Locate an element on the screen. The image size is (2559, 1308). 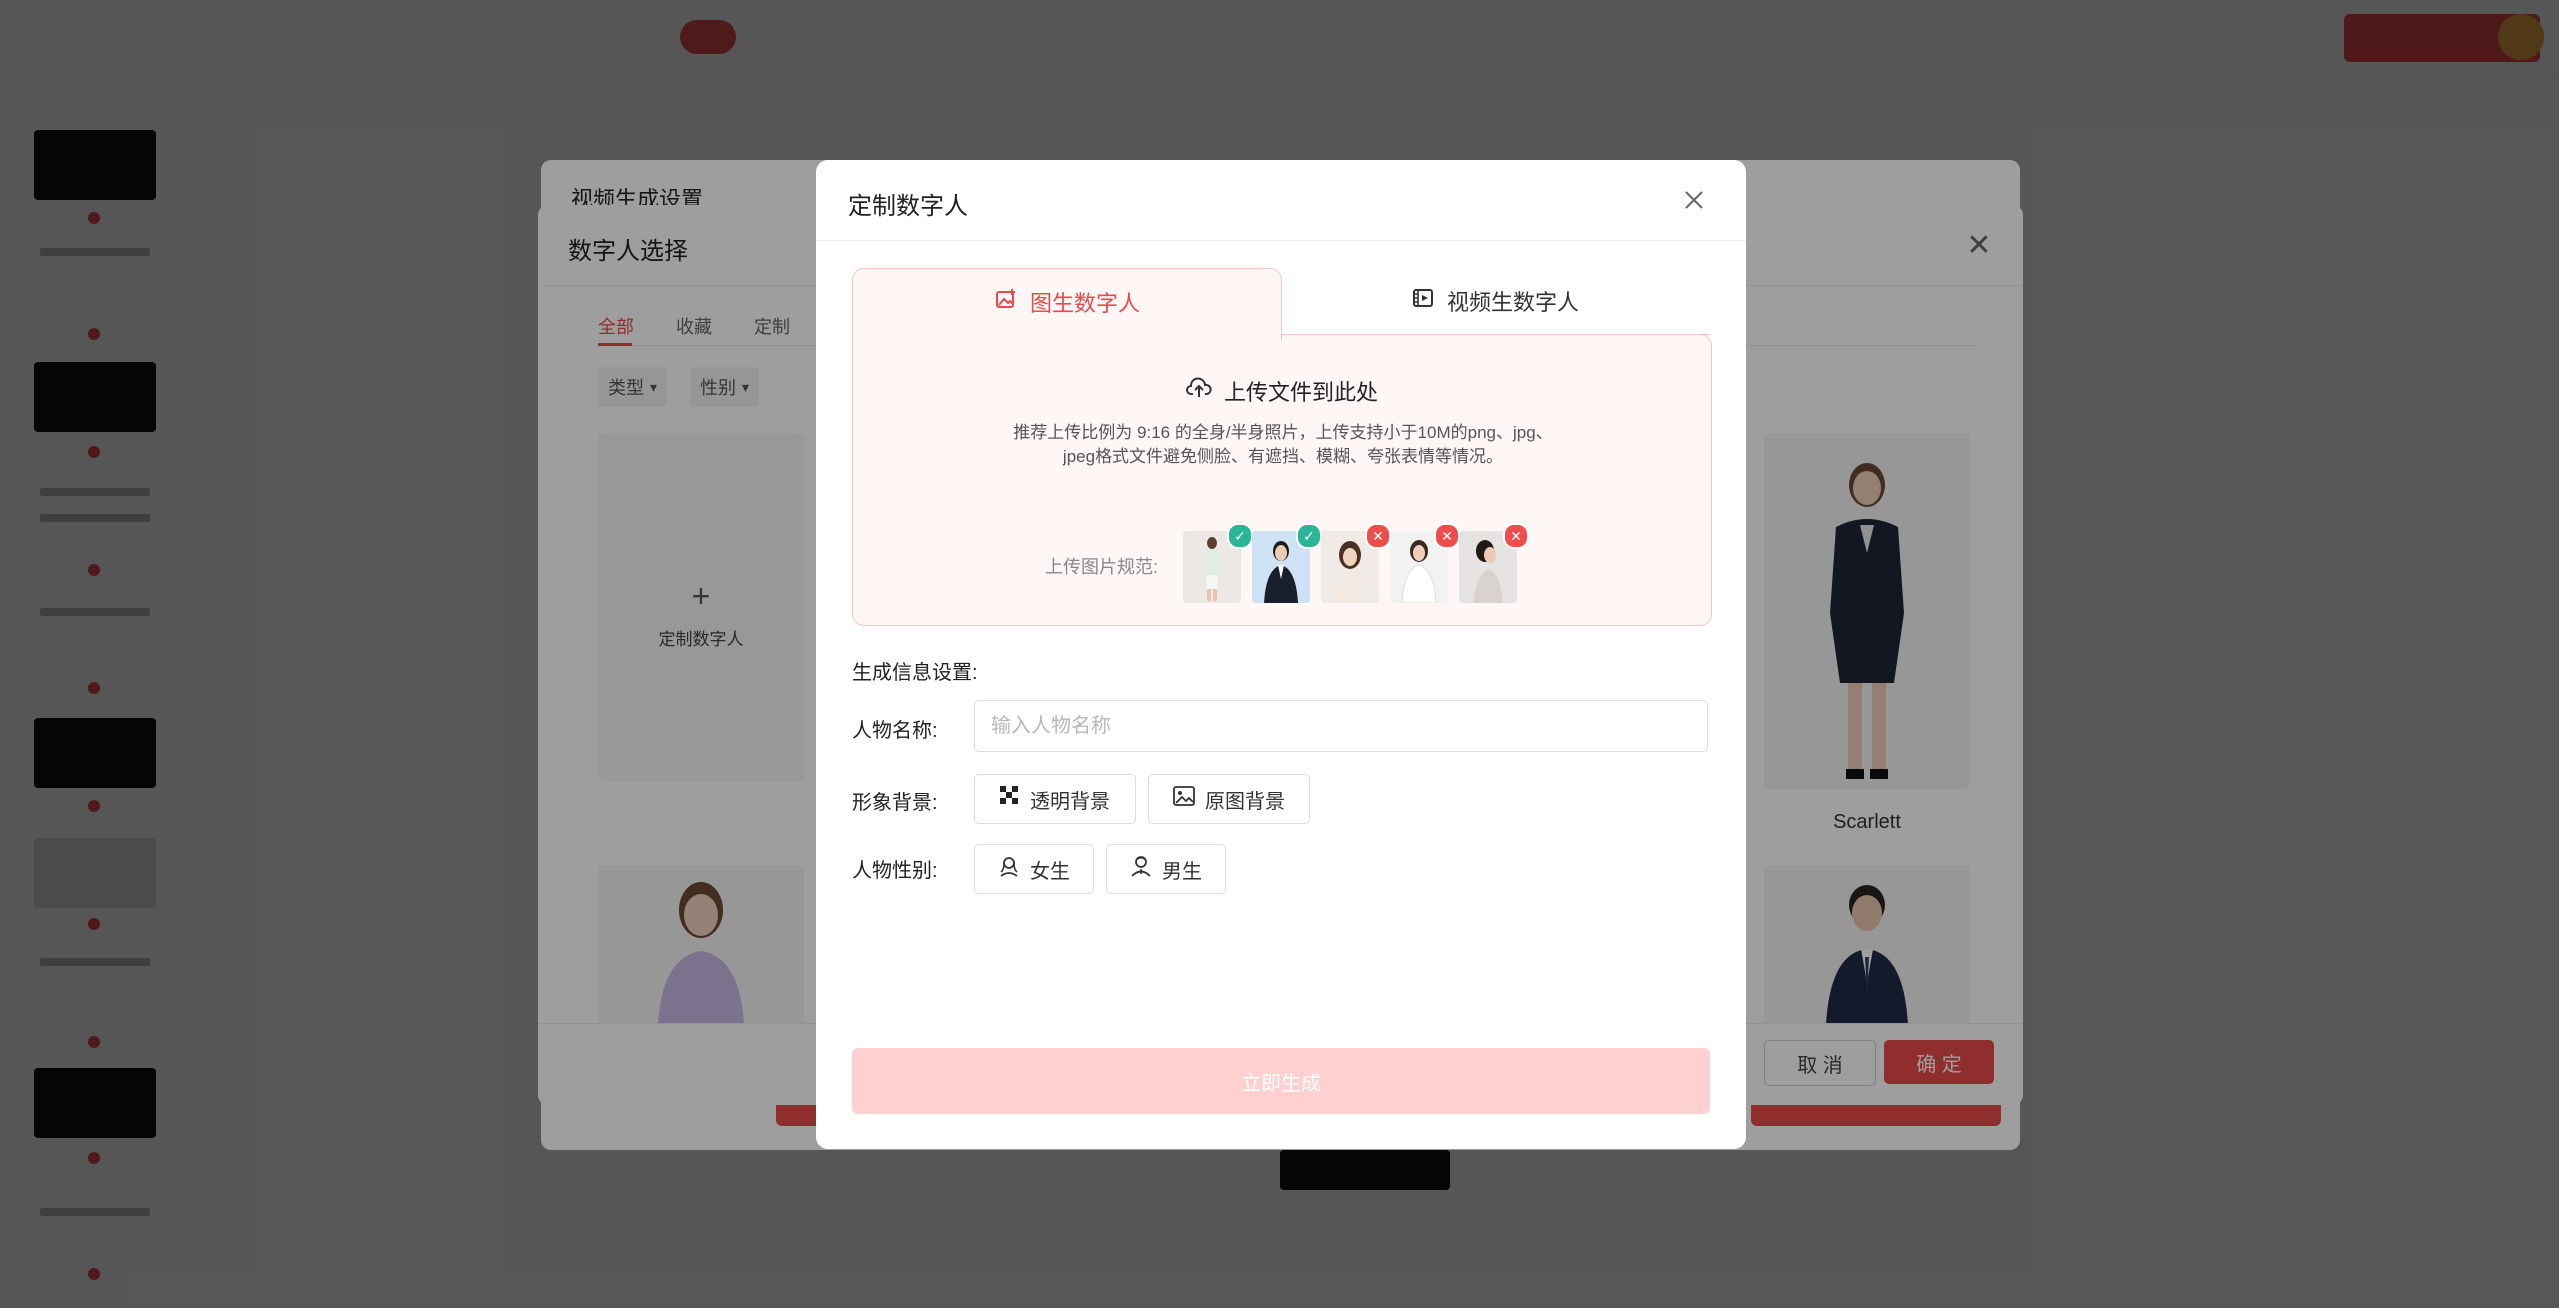
upload-heading: 上传文件到此处 is located at coordinates (1282, 391).